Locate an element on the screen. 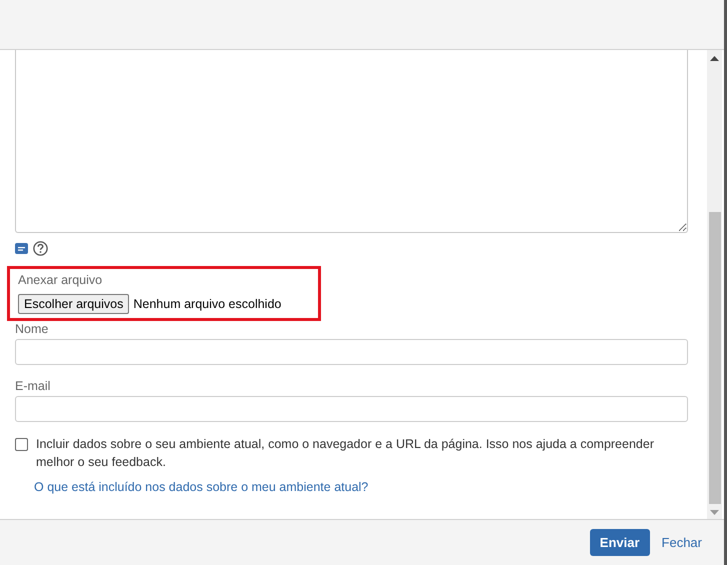  scrollbar is located at coordinates (714, 284).